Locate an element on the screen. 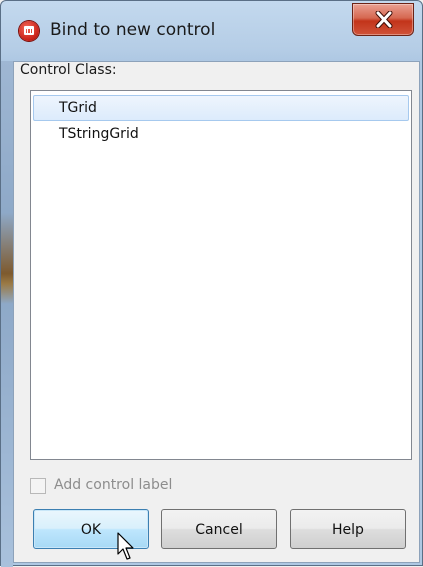 The height and width of the screenshot is (567, 423). add-control-label-option: Add control label is located at coordinates (130, 487).